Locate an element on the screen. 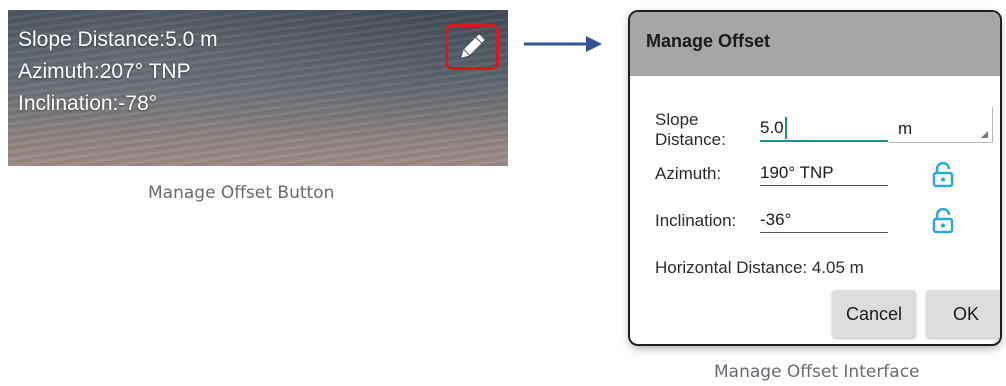  azimuth-readout: Azimuth:207° TNP is located at coordinates (104, 71).